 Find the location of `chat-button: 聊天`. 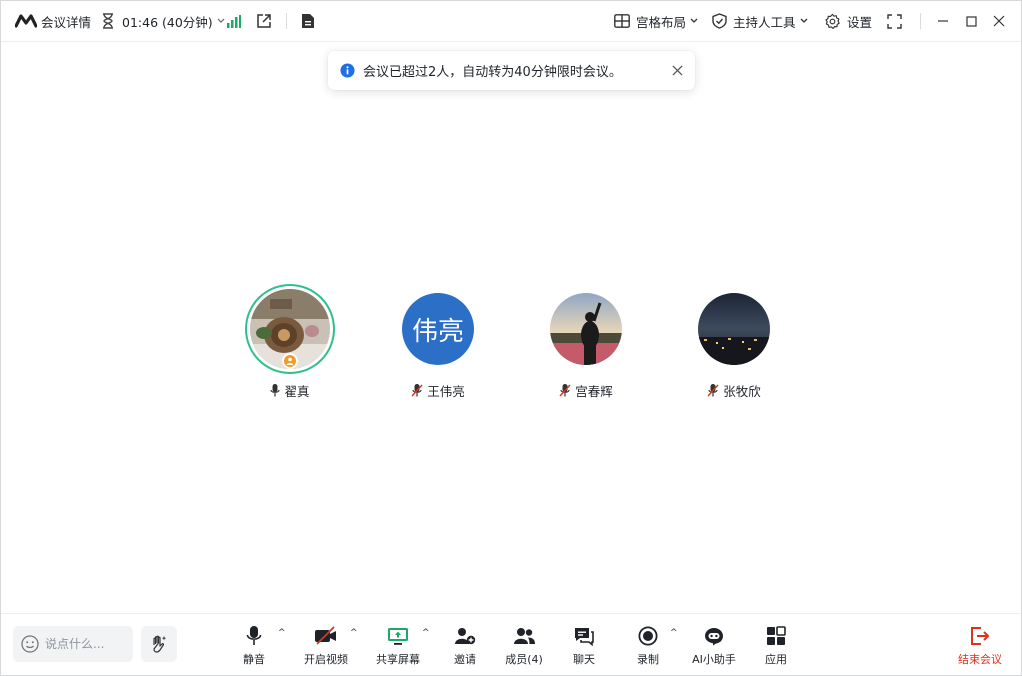

chat-button: 聊天 is located at coordinates (584, 647).